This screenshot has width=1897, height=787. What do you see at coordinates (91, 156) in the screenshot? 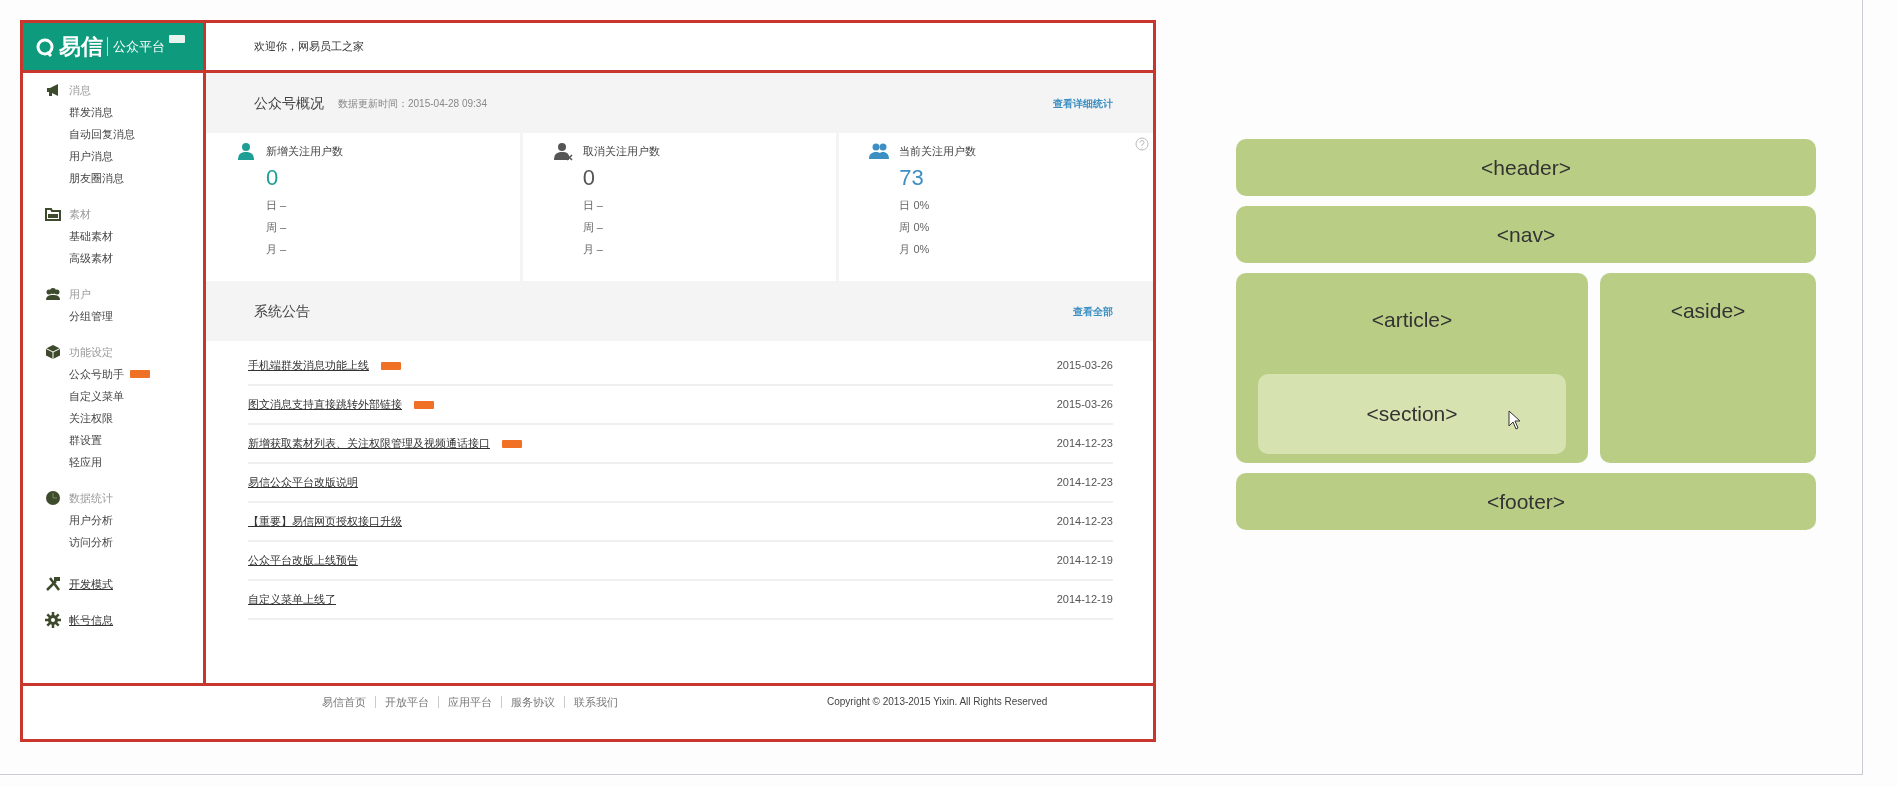
I see `sidebar-item: 用户消息` at bounding box center [91, 156].